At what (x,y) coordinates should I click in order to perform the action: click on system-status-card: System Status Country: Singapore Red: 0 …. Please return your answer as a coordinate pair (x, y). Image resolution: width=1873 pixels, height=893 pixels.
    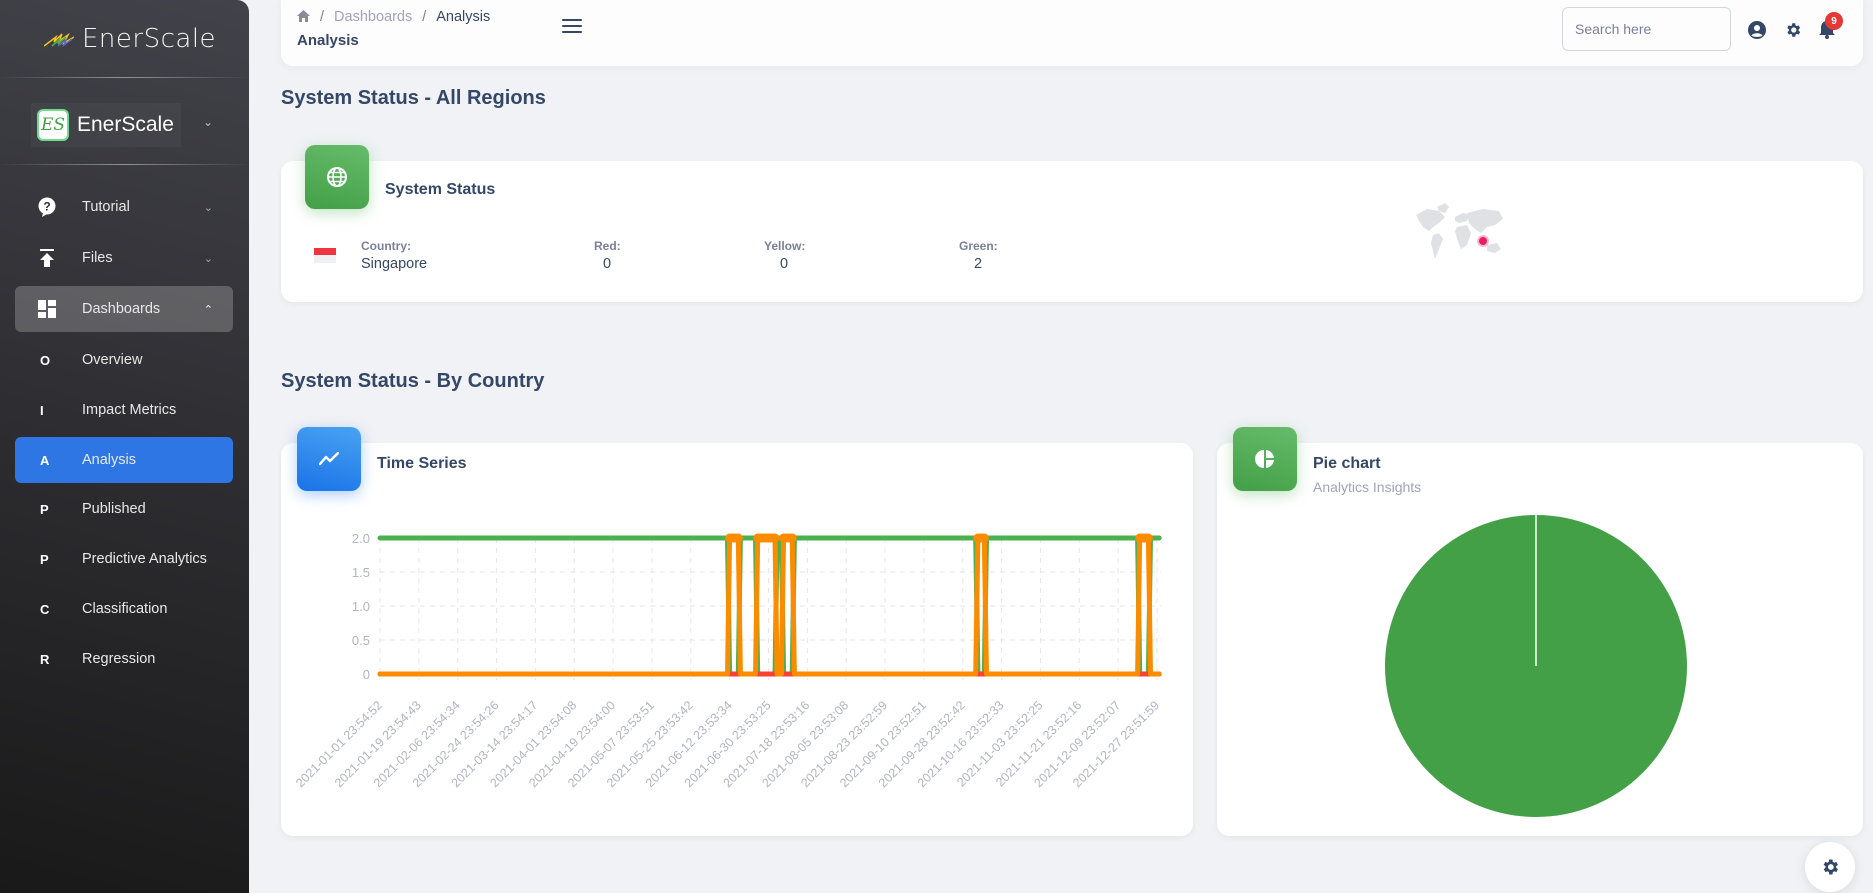
    Looking at the image, I should click on (1072, 231).